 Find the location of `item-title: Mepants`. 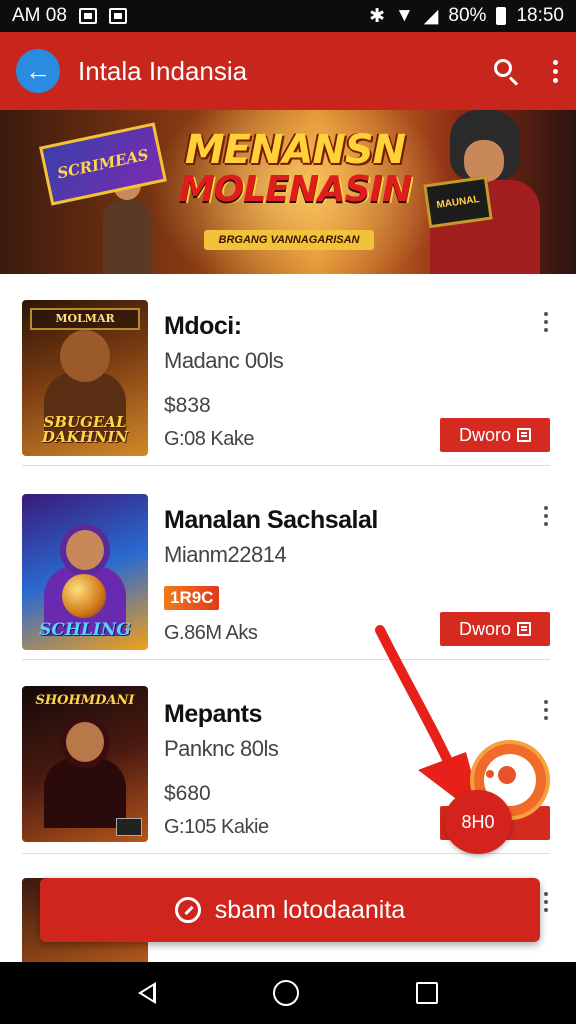

item-title: Mepants is located at coordinates (213, 714).